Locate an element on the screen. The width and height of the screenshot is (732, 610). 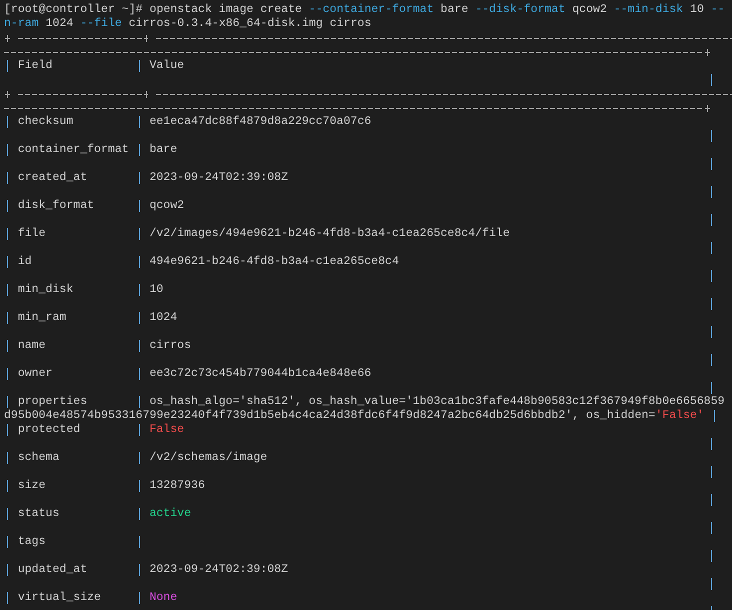
field-value: qcow2 is located at coordinates (166, 206).